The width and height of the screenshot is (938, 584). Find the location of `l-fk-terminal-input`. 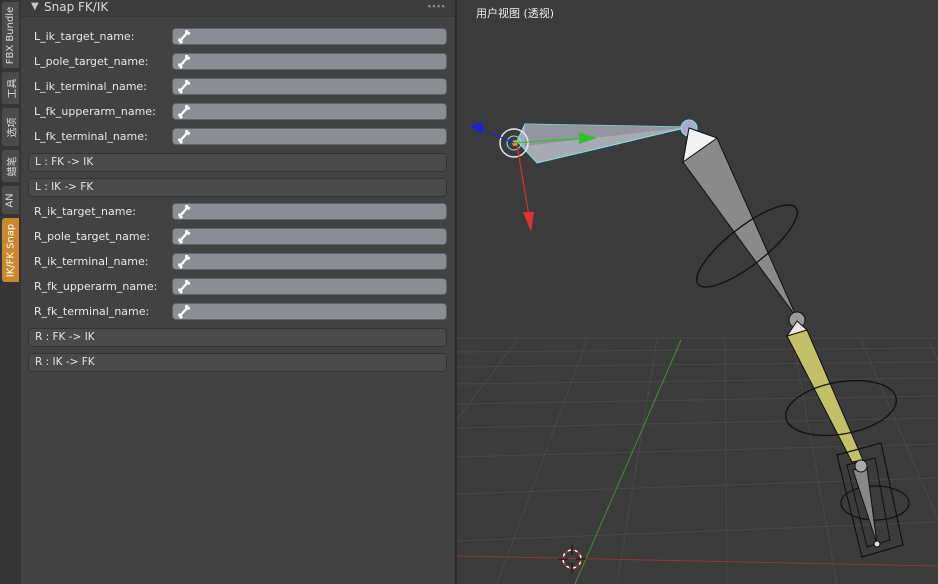

l-fk-terminal-input is located at coordinates (309, 136).